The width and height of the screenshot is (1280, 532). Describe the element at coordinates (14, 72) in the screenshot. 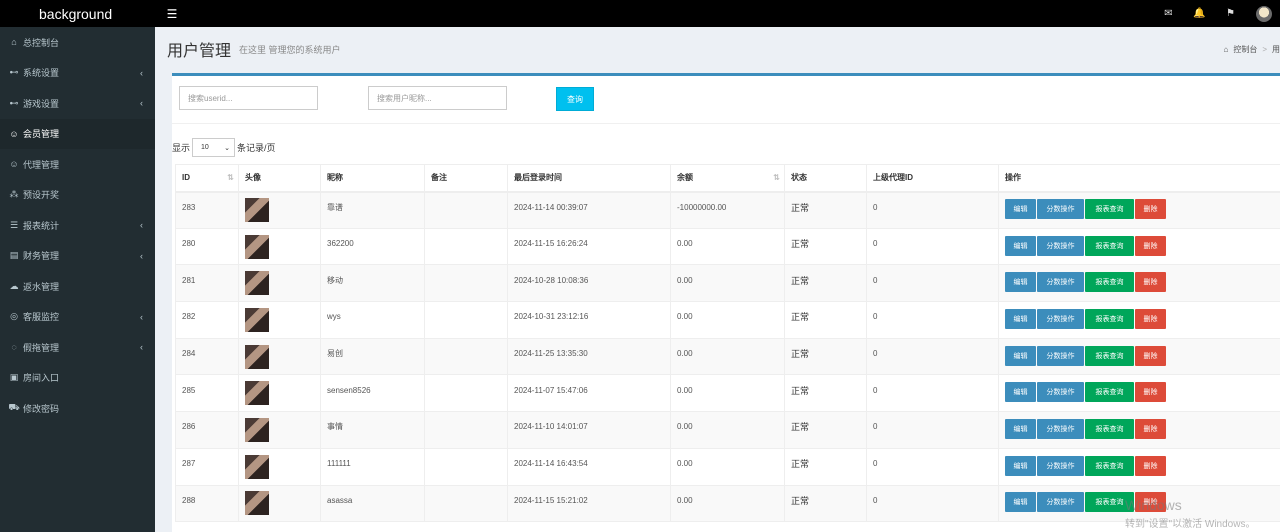

I see `gamepad-icon: ⊷` at that location.